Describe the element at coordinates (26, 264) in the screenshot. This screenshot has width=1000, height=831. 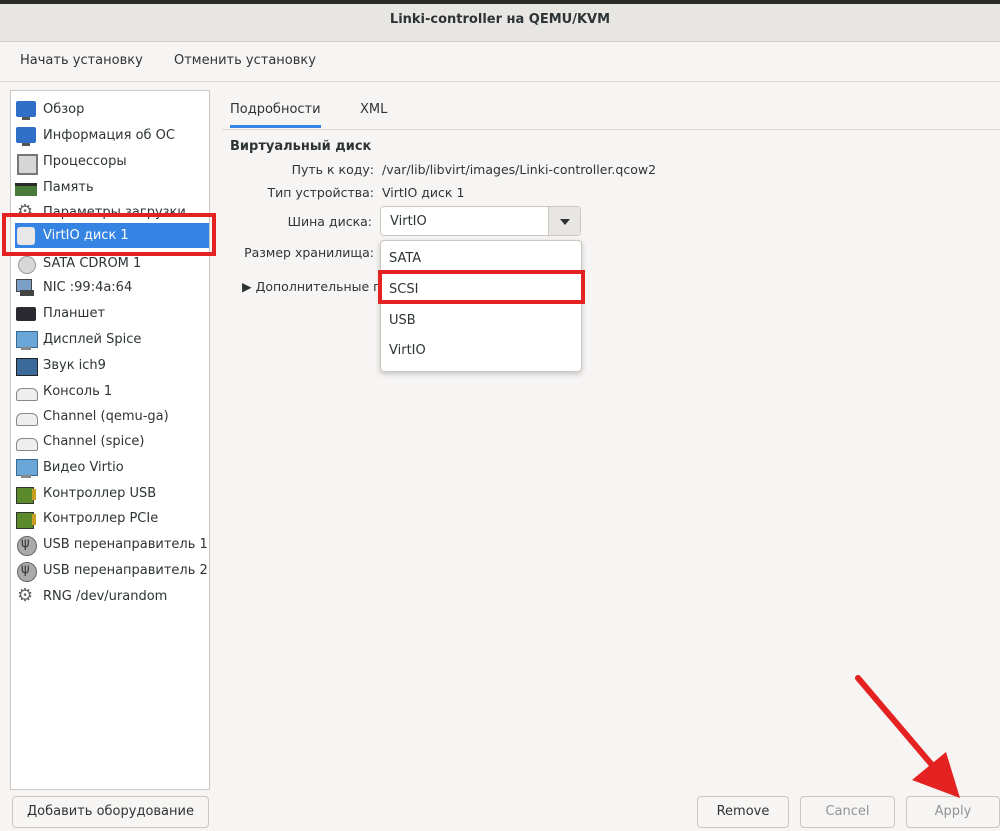
I see `cdrom-icon` at that location.